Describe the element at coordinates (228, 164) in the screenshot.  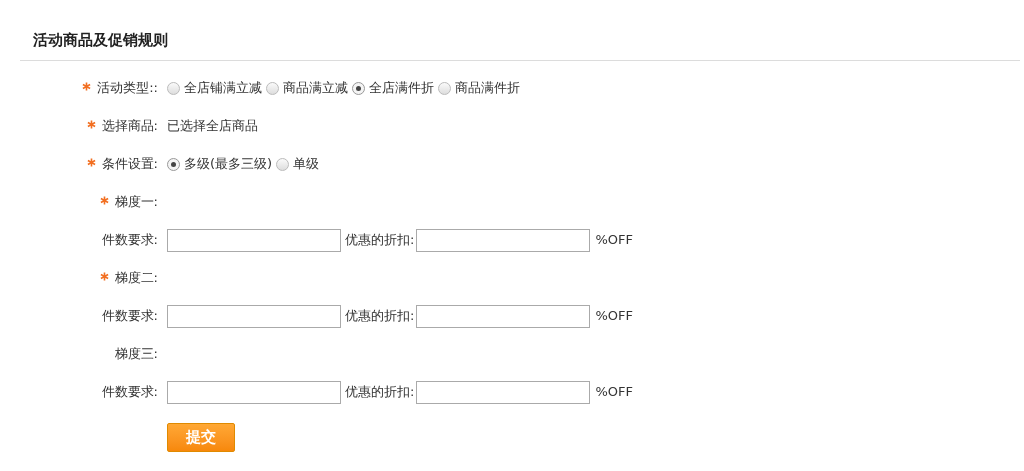
I see `radio-label: 多级(最多三级)` at that location.